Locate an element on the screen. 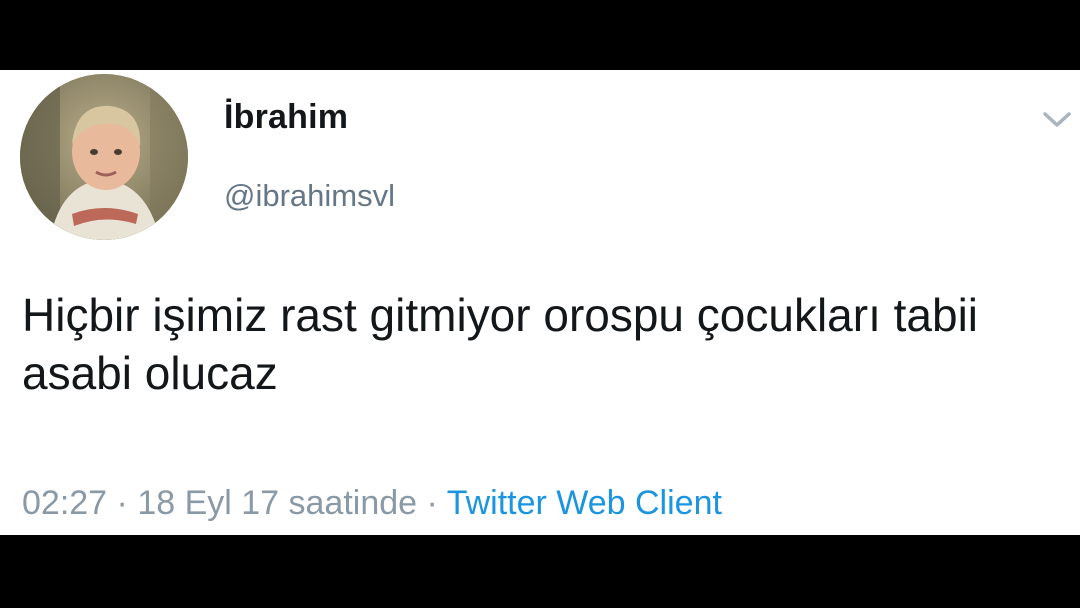 This screenshot has width=1080, height=608. avatar-photo is located at coordinates (104, 157).